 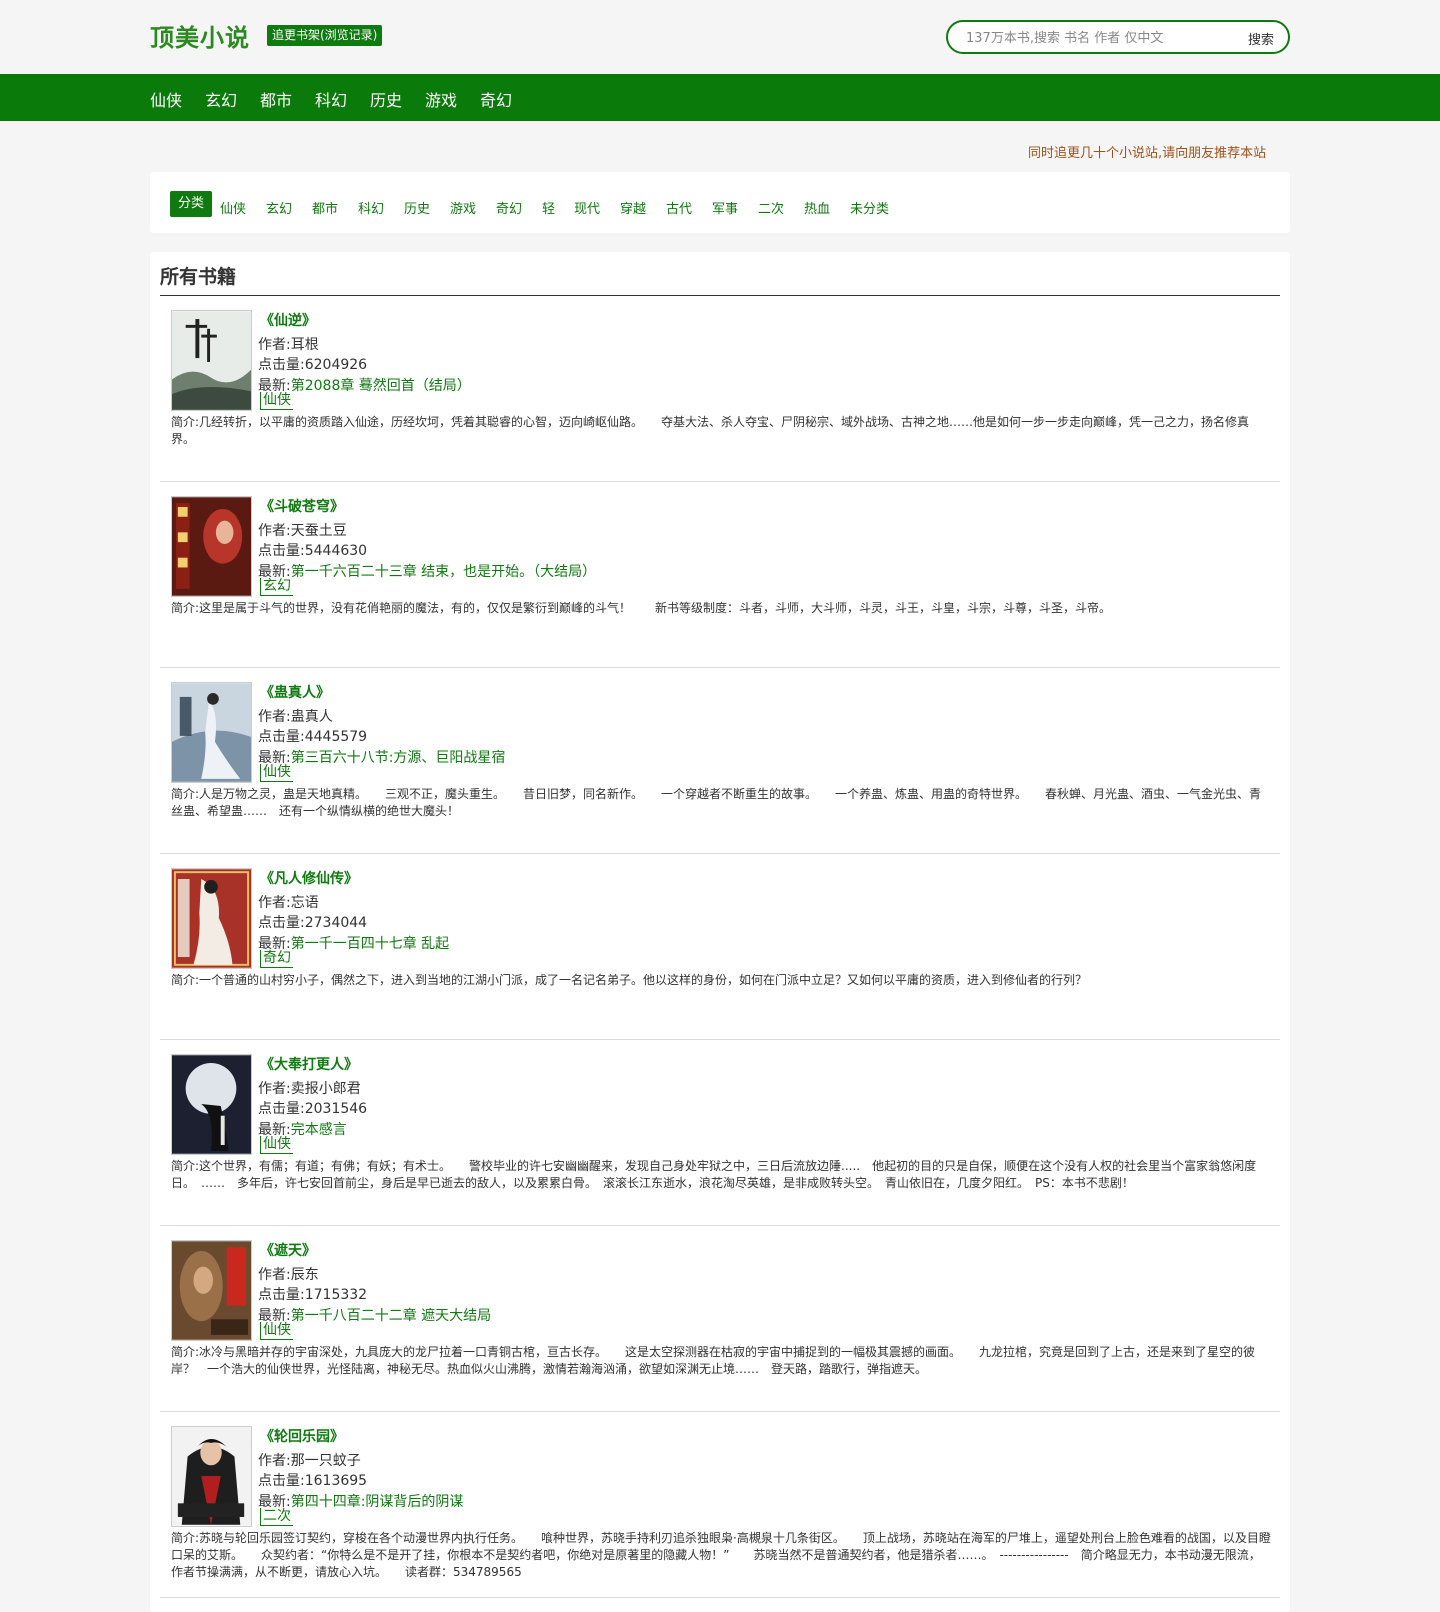 What do you see at coordinates (309, 878) in the screenshot?
I see `book-title: 《凡人修仙传》` at bounding box center [309, 878].